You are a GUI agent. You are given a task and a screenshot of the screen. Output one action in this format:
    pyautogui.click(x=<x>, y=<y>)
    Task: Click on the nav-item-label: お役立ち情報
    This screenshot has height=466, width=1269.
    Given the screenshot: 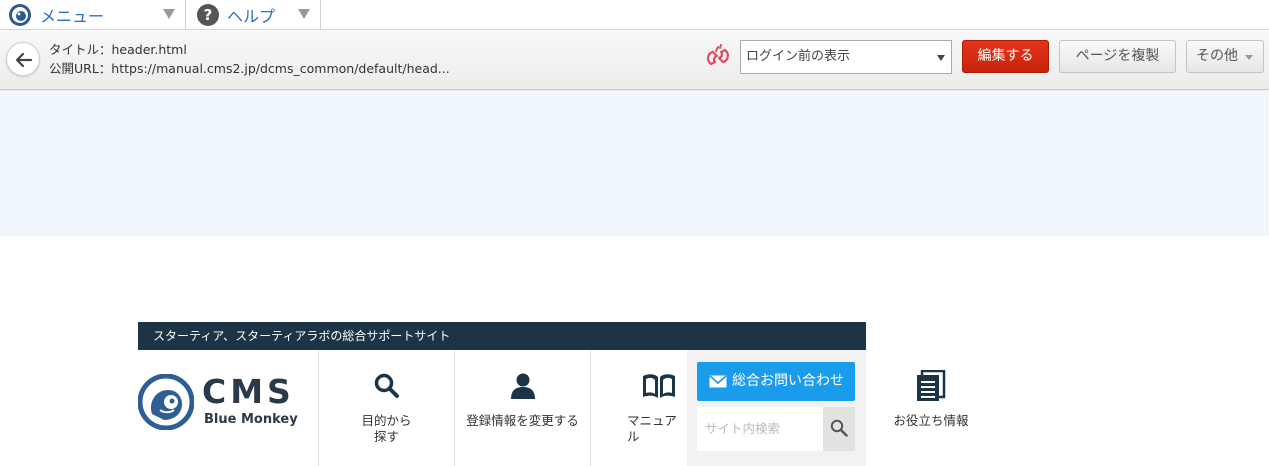 What is the action you would take?
    pyautogui.click(x=931, y=420)
    